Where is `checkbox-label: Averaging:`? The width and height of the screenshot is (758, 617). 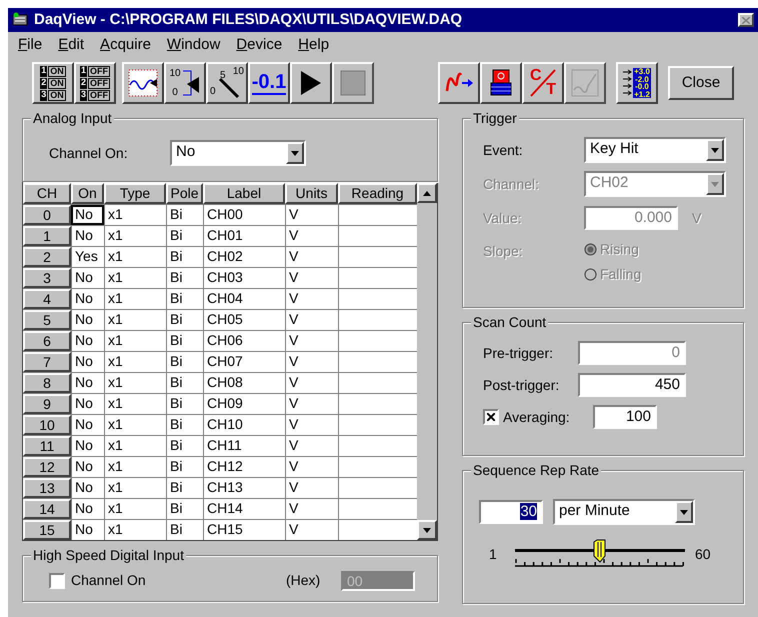 checkbox-label: Averaging: is located at coordinates (537, 417).